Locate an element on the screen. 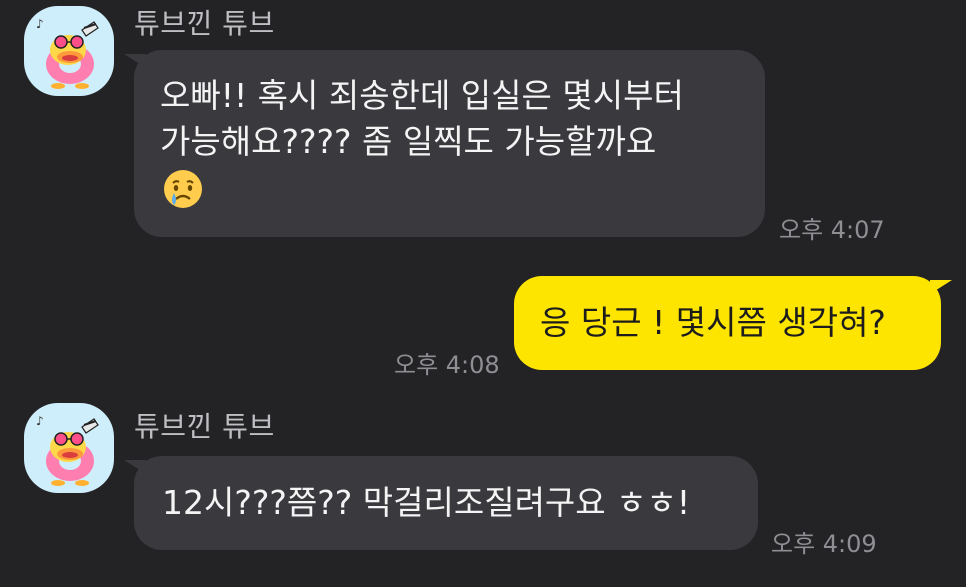  message-time: 오후 4:08 is located at coordinates (447, 365).